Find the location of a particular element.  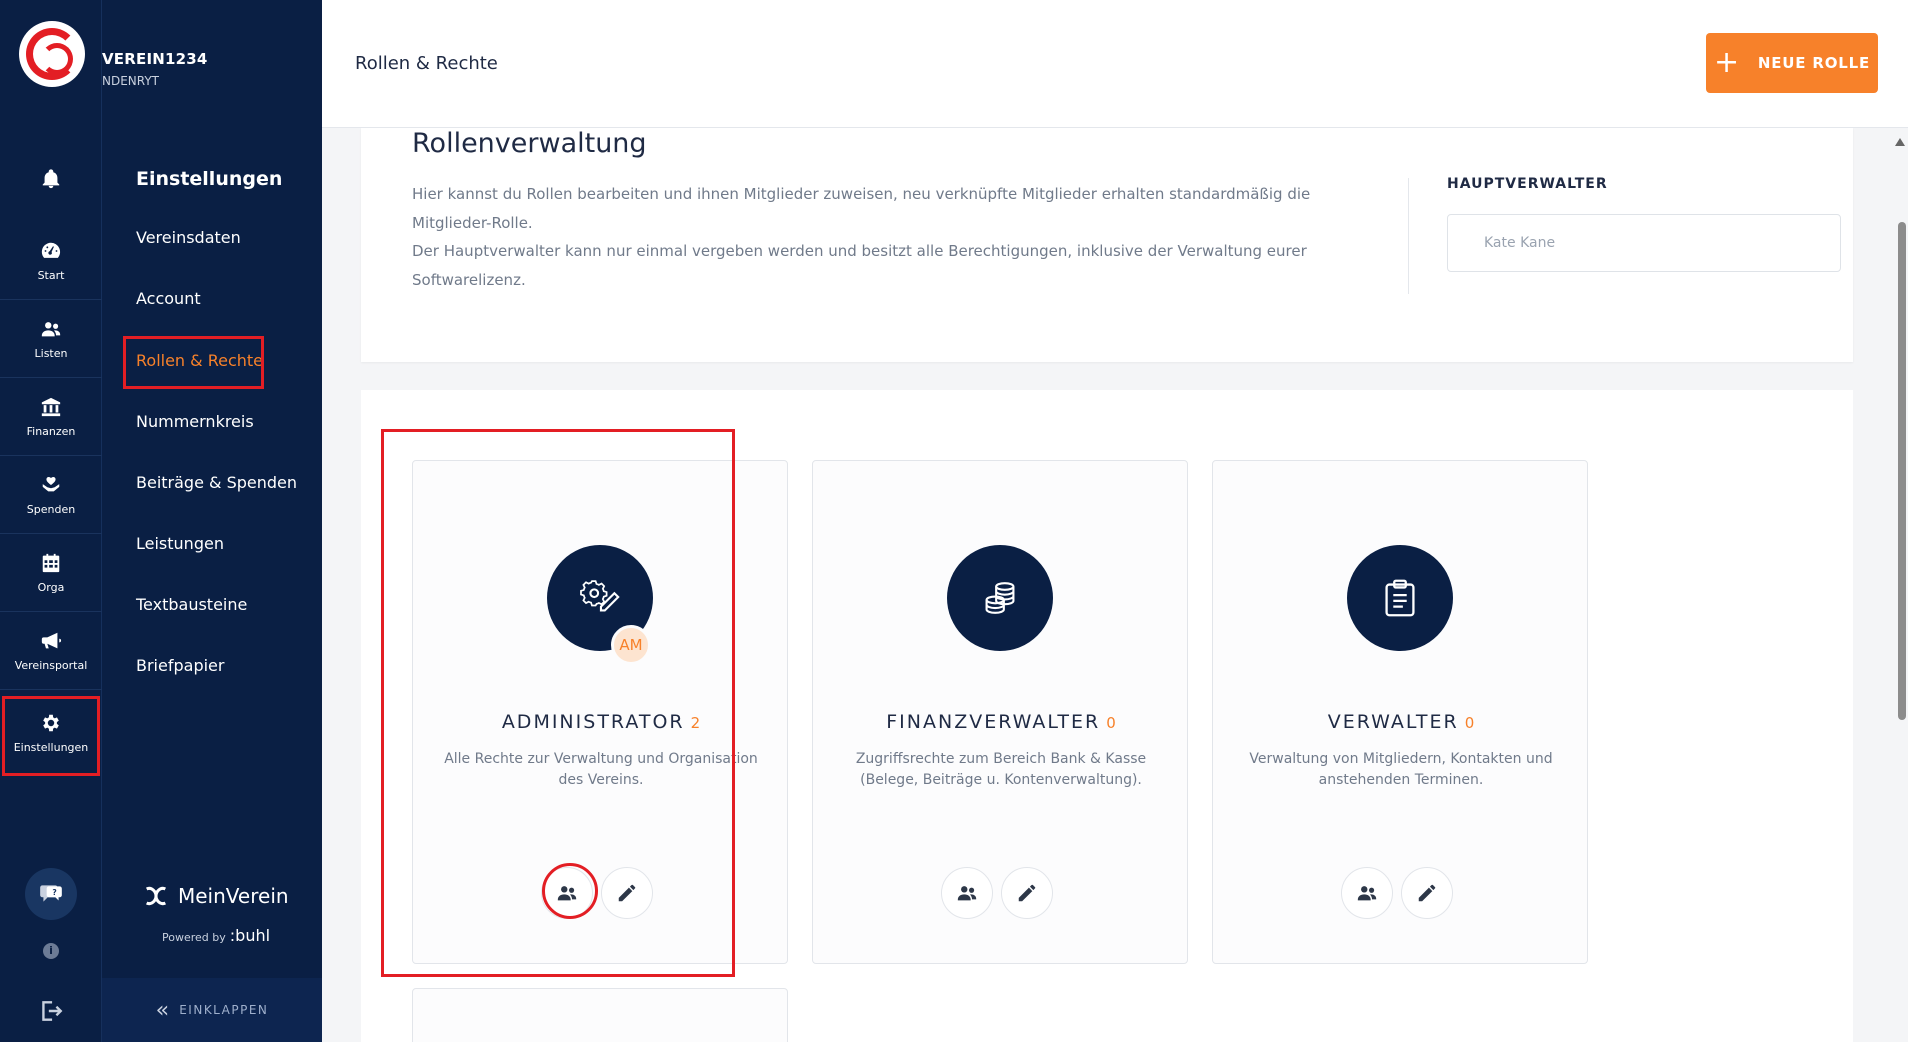

org-subtitle: NDENRYT is located at coordinates (131, 81).